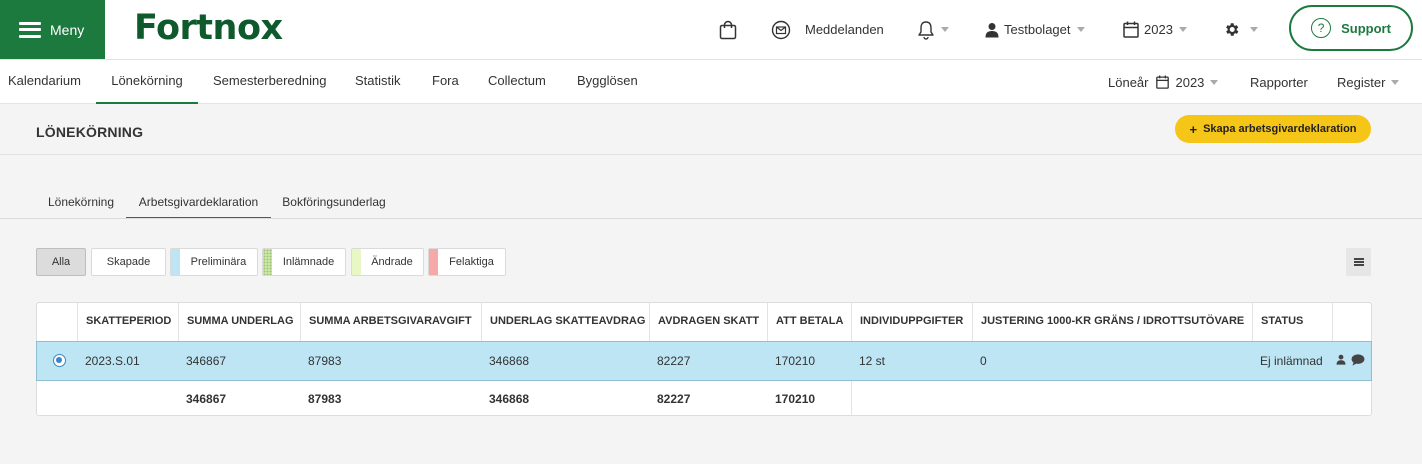 This screenshot has height=464, width=1422. Describe the element at coordinates (308, 262) in the screenshot. I see `filter-label: Inlämnade` at that location.